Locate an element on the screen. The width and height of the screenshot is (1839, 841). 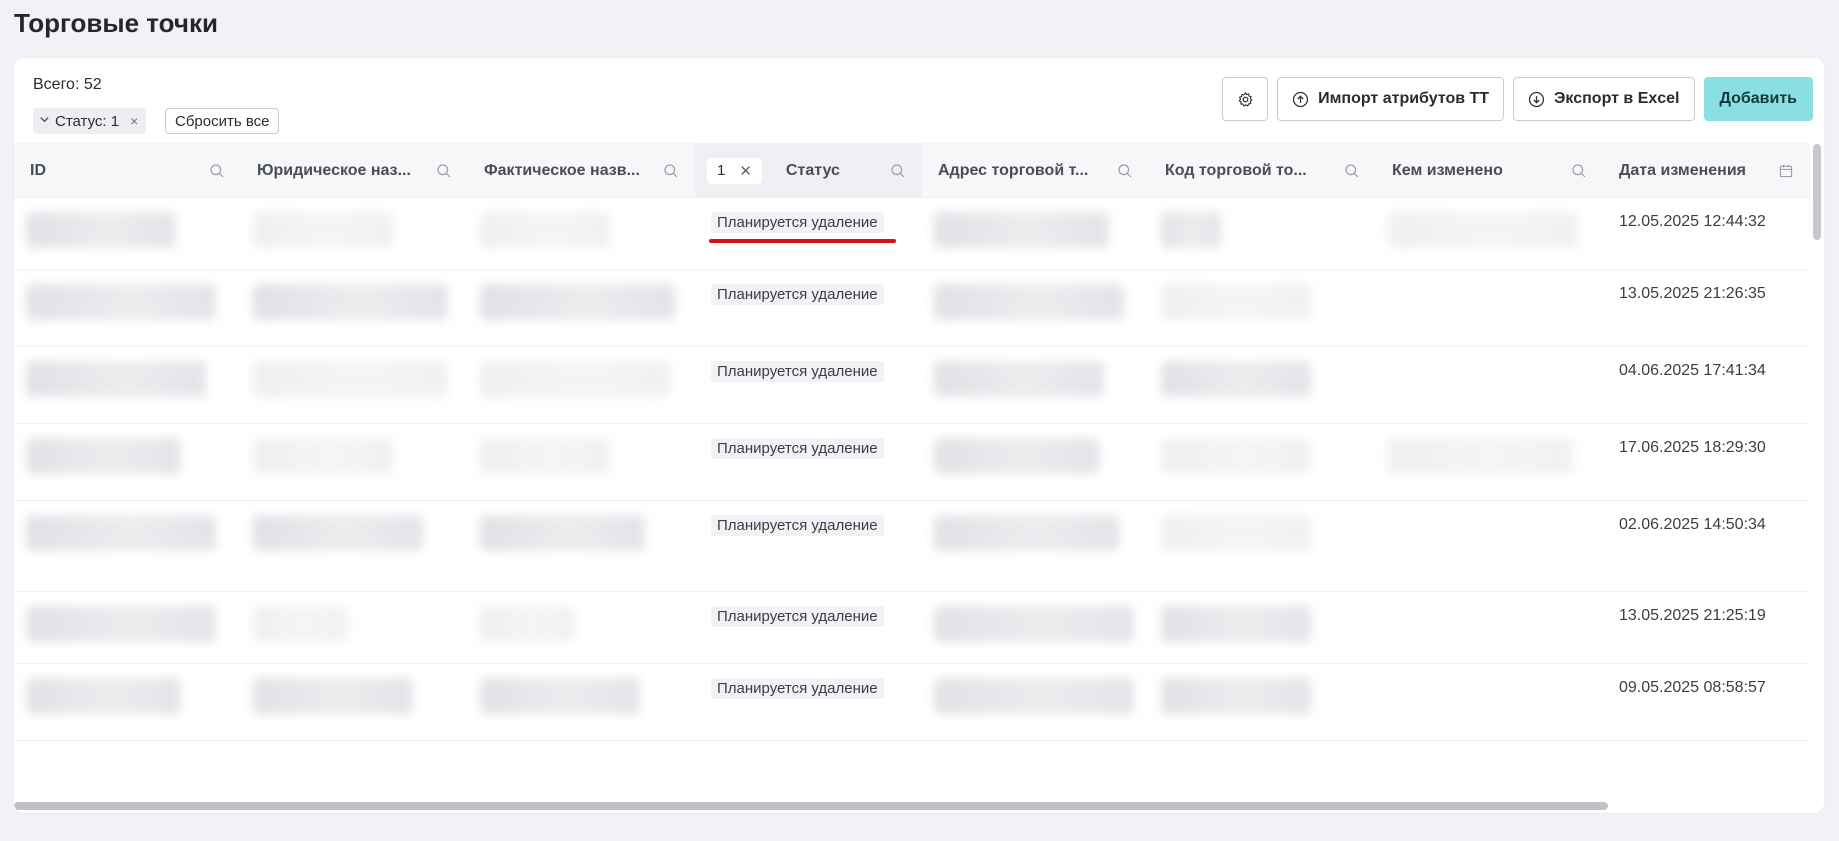
status-filter-badge: 1 ✕ is located at coordinates (734, 170).